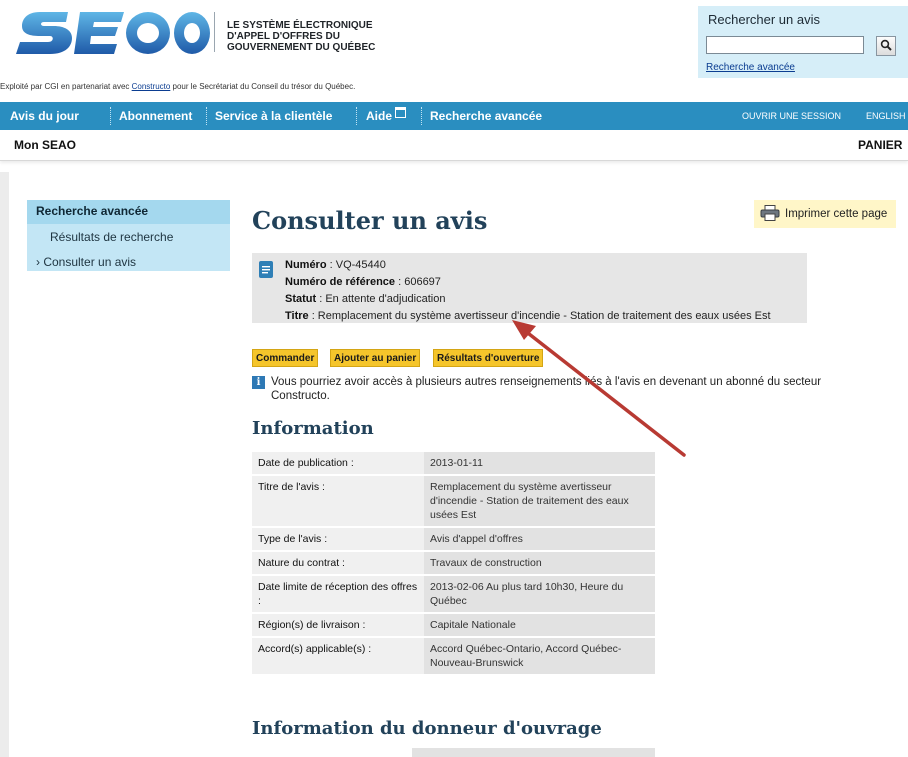 The image size is (908, 757). I want to click on gov-name-line-2: D'APPEL D'OFFRES DU, so click(283, 36).